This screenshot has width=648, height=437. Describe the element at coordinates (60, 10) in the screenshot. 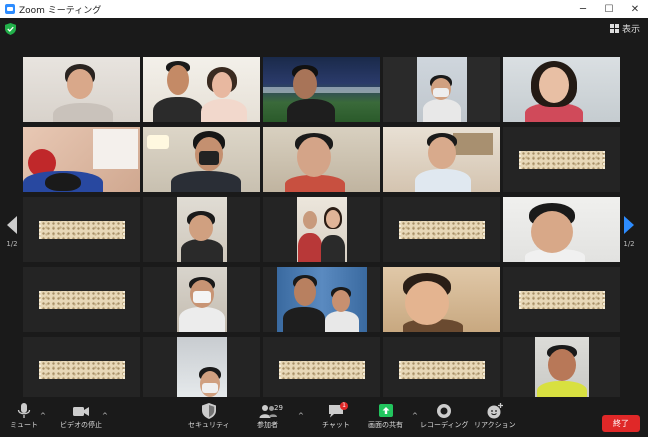

I see `window-title: Zoom ミーティング` at that location.